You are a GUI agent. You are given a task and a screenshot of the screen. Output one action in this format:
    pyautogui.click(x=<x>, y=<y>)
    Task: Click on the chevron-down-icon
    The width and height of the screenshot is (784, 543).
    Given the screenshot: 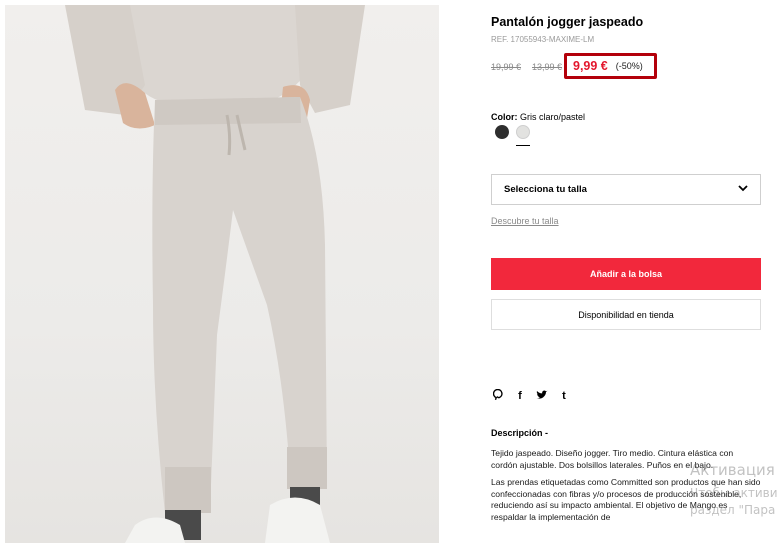 What is the action you would take?
    pyautogui.click(x=743, y=189)
    